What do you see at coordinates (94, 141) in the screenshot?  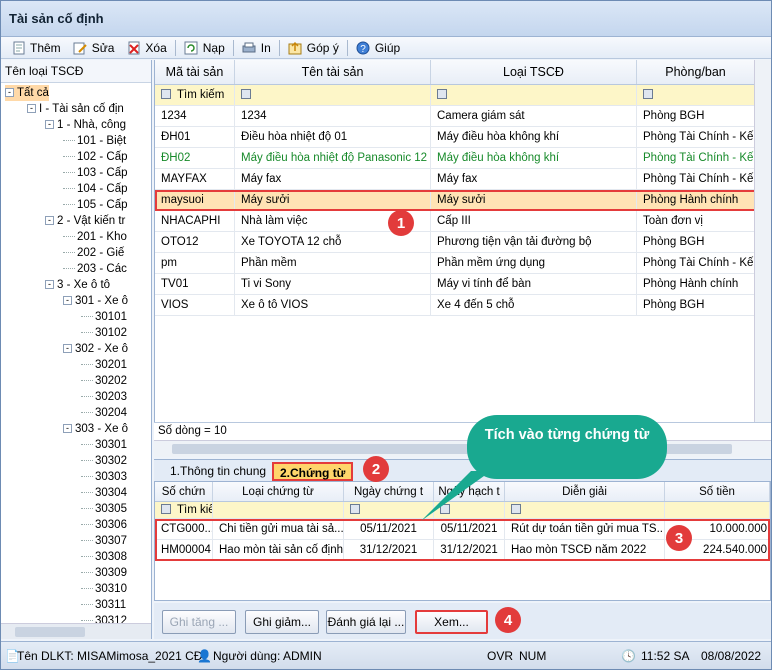 I see `tree-node: 101 - Biệt` at bounding box center [94, 141].